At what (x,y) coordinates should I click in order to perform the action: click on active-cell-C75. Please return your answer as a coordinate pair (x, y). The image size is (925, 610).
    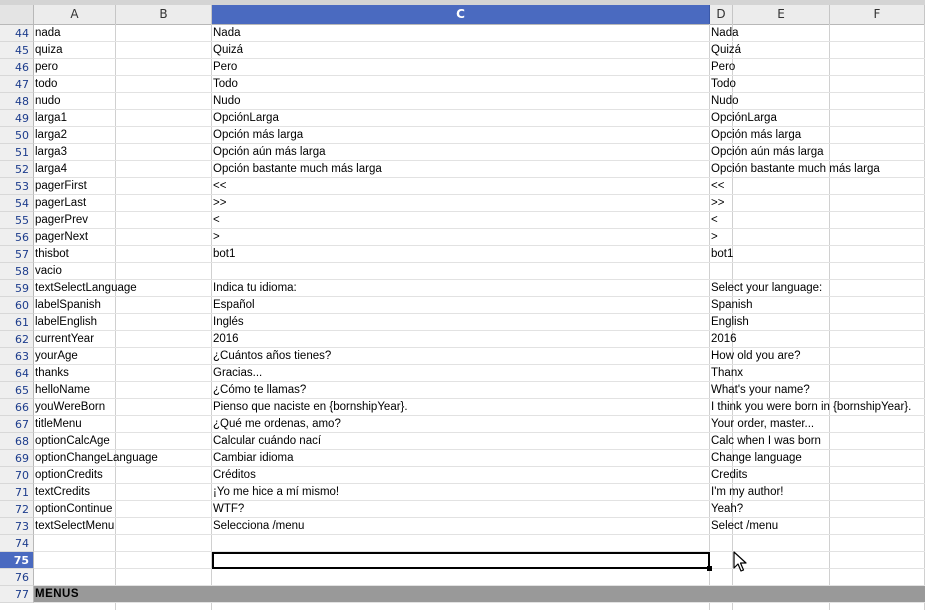
    Looking at the image, I should click on (461, 560).